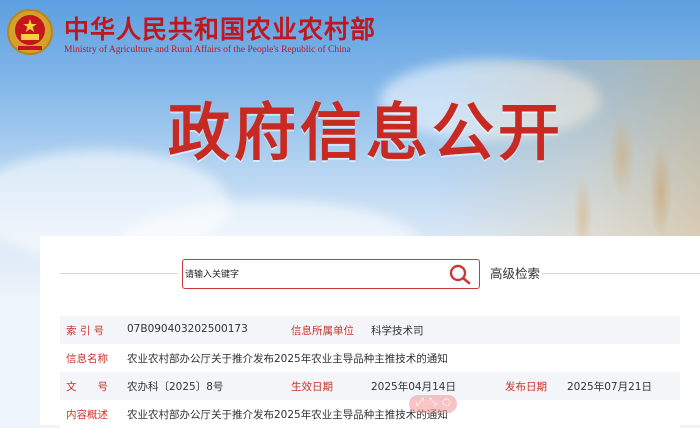  I want to click on resize-icon: ⤡, so click(433, 402).